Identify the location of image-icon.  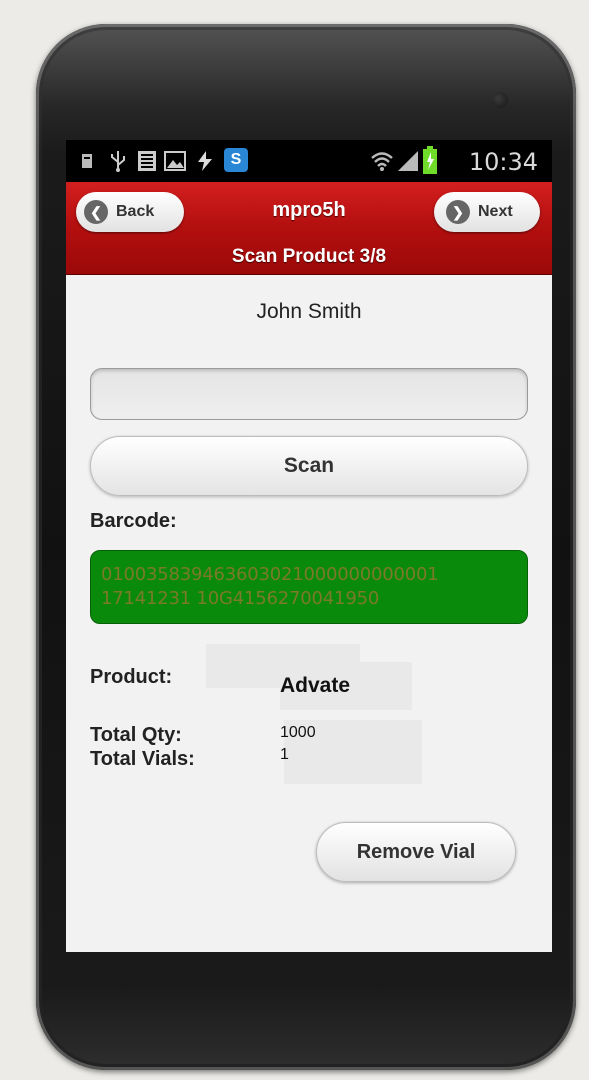
(175, 161).